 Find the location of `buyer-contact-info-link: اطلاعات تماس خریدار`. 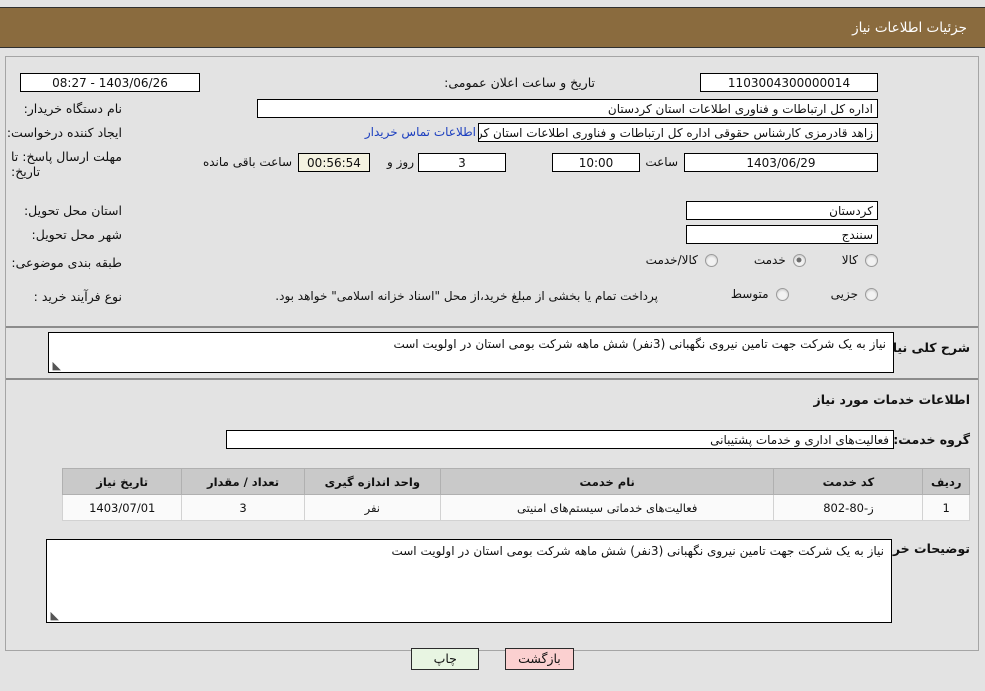

buyer-contact-info-link: اطلاعات تماس خریدار is located at coordinates (420, 132).